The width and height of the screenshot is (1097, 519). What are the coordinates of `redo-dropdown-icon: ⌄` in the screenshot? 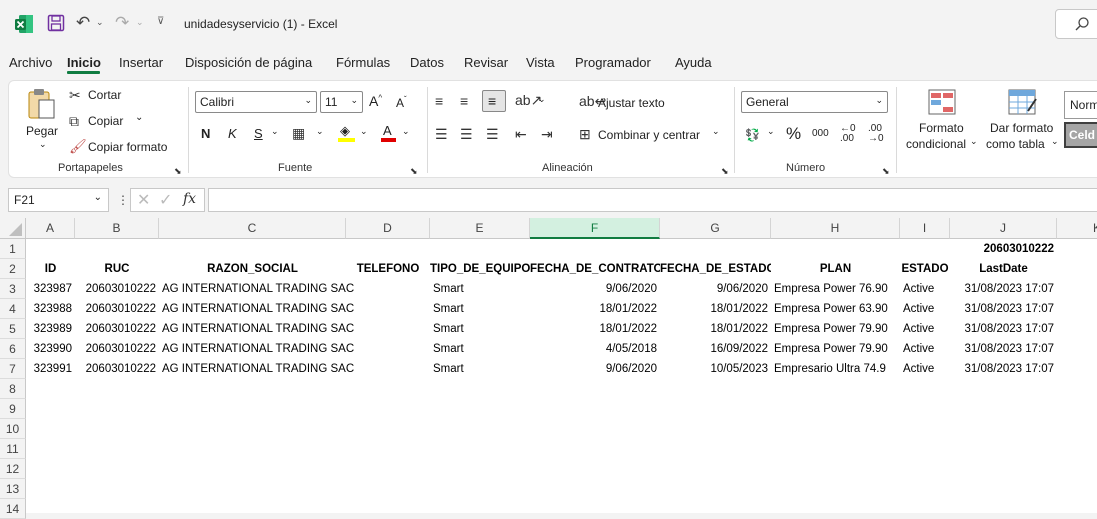 It's located at (140, 22).